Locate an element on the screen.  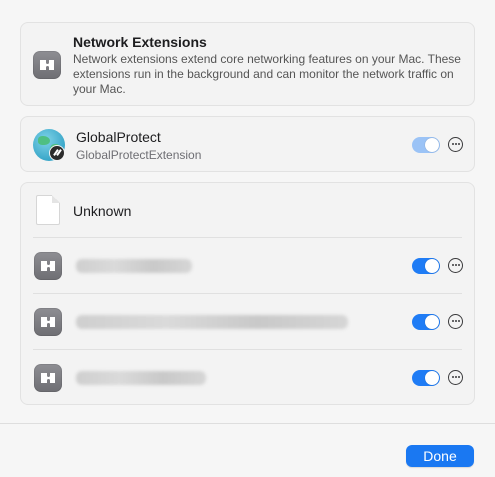
group-label: Unknown is located at coordinates (102, 211).